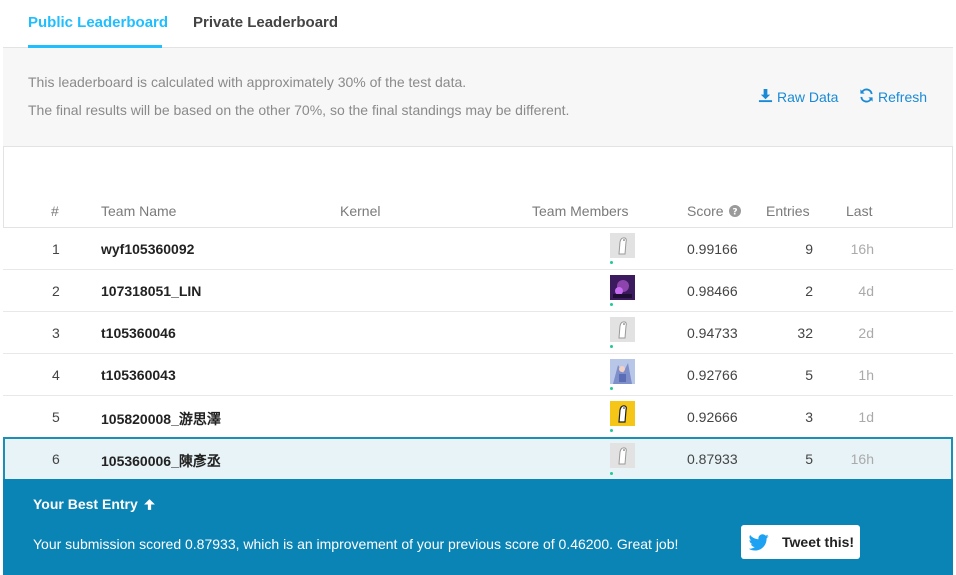 Image resolution: width=956 pixels, height=575 pixels. I want to click on row-score: 0.92766, so click(712, 375).